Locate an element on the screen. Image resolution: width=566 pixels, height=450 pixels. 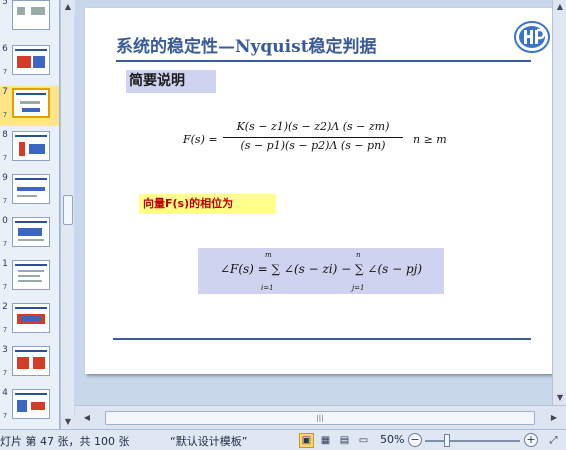
university-logo-icon is located at coordinates (532, 37).